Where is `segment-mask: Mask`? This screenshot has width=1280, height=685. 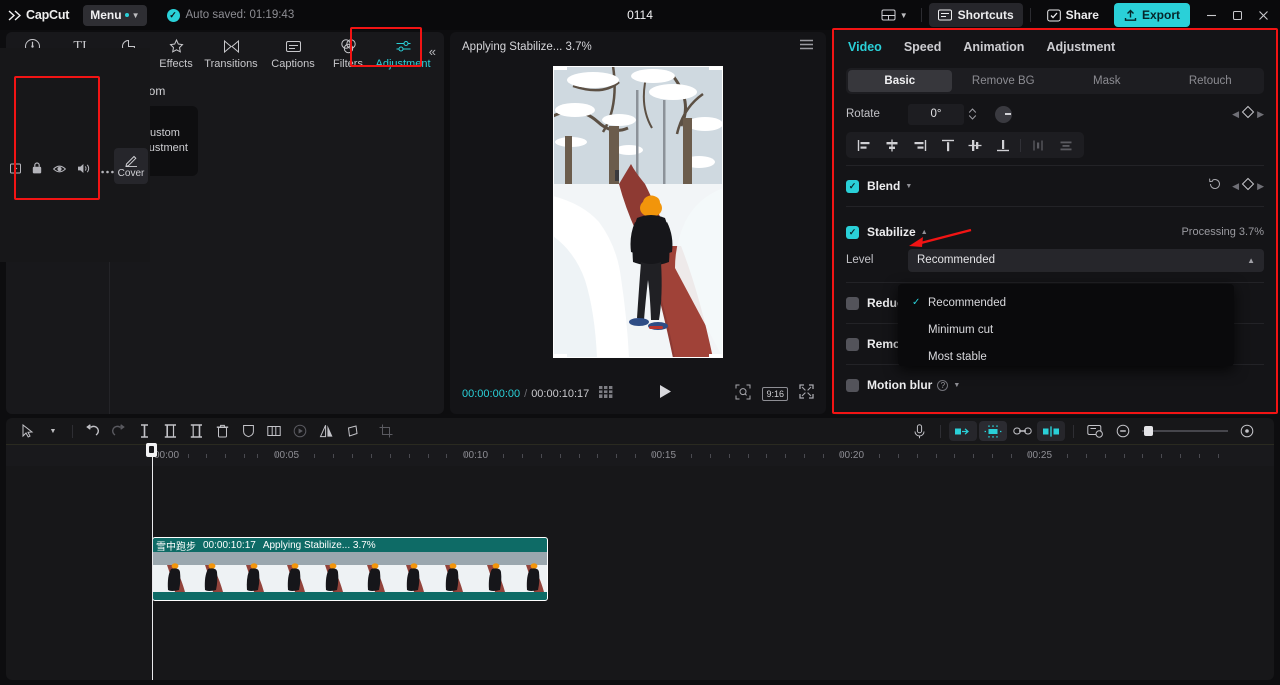
segment-mask: Mask is located at coordinates (1107, 81).